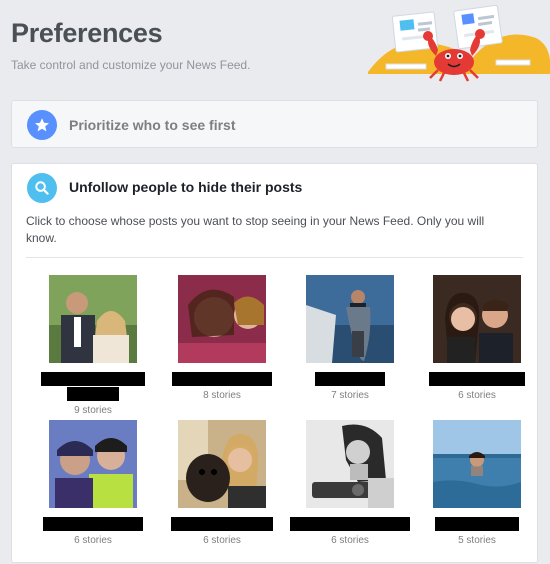 This screenshot has height=564, width=550. What do you see at coordinates (274, 124) in the screenshot?
I see `prioritize-card: Prioritize who to see first` at bounding box center [274, 124].